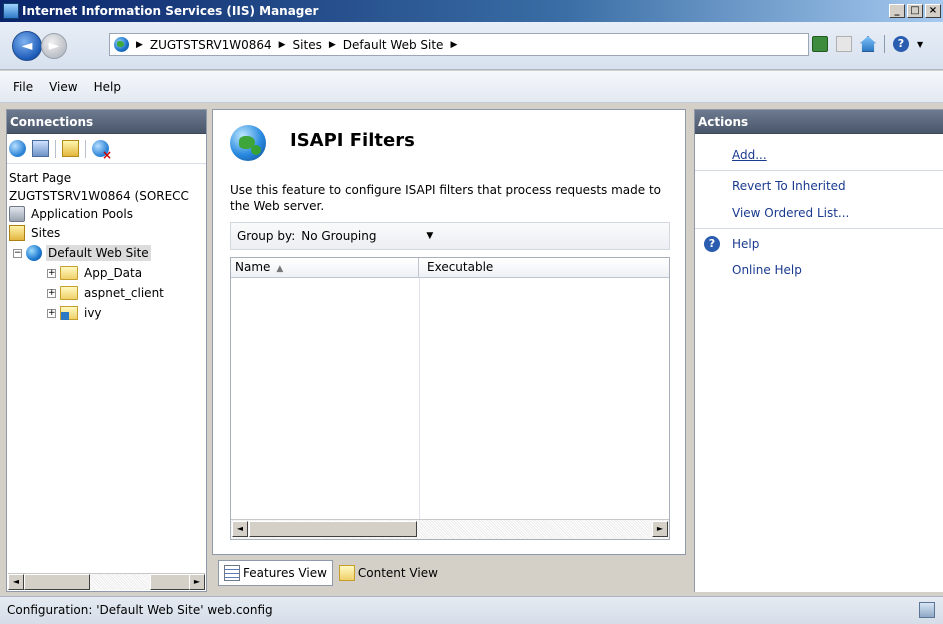 This screenshot has width=943, height=624. Describe the element at coordinates (352, 140) in the screenshot. I see `page-title: ISAPI Filters` at that location.